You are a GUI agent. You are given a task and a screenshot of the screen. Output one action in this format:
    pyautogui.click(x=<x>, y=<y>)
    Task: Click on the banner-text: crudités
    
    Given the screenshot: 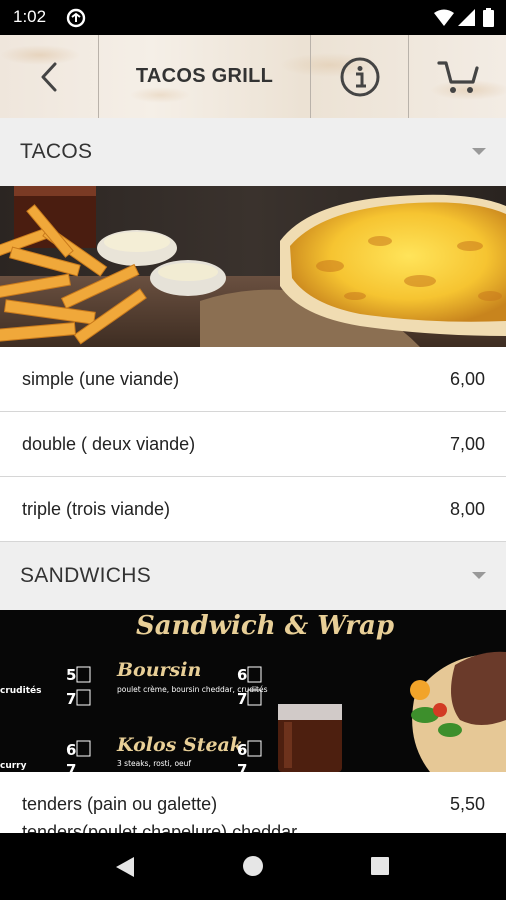 What is the action you would take?
    pyautogui.click(x=20, y=690)
    